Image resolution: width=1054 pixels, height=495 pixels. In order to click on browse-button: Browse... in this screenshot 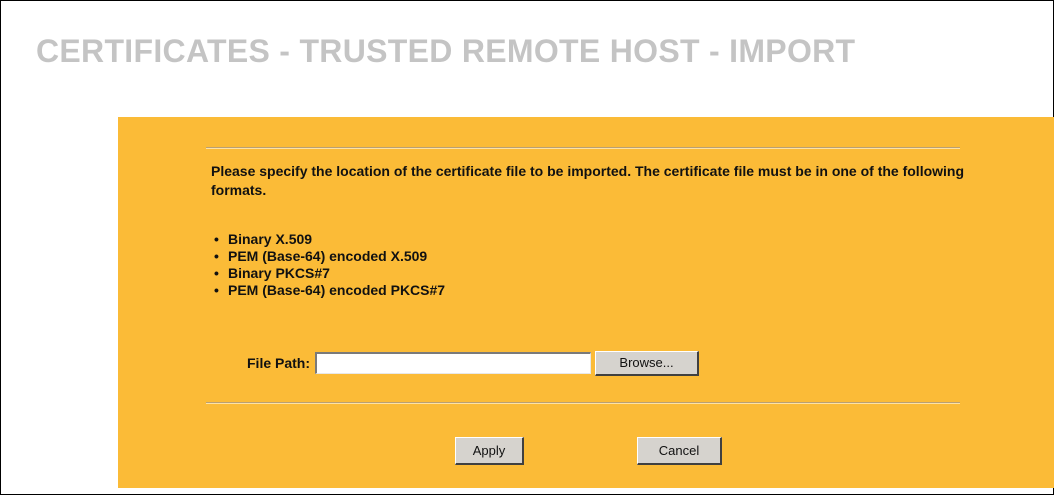, I will do `click(647, 363)`.